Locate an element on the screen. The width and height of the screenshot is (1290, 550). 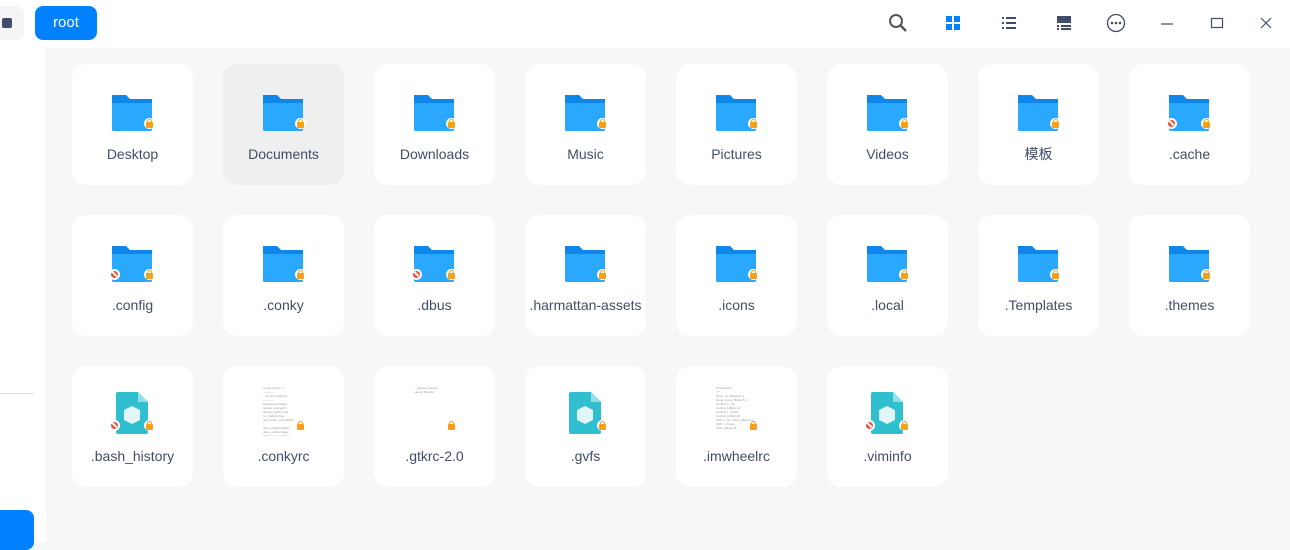
tree-view-icon is located at coordinates (1064, 23).